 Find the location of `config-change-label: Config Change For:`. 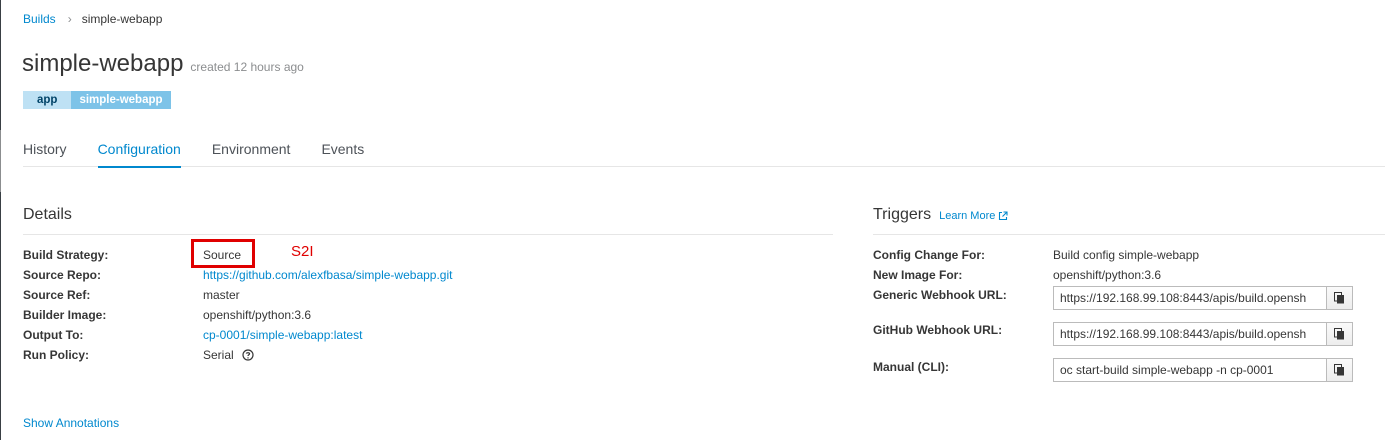

config-change-label: Config Change For: is located at coordinates (929, 255).